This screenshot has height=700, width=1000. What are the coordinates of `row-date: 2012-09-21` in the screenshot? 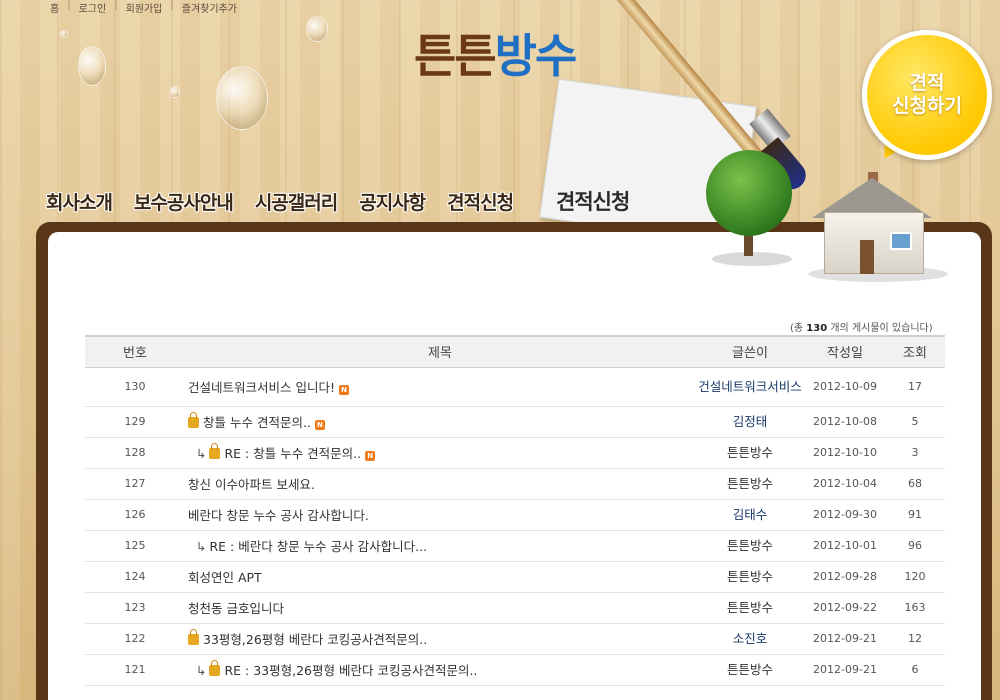 It's located at (845, 639).